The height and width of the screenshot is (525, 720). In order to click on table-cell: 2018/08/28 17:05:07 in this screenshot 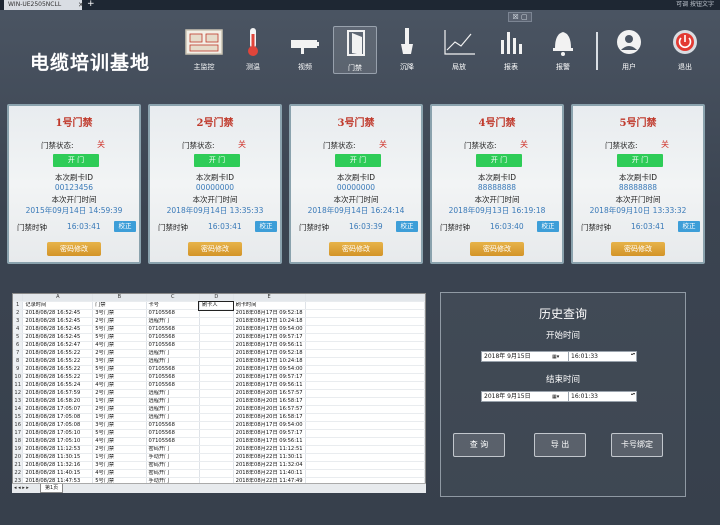, I will do `click(58, 409)`.